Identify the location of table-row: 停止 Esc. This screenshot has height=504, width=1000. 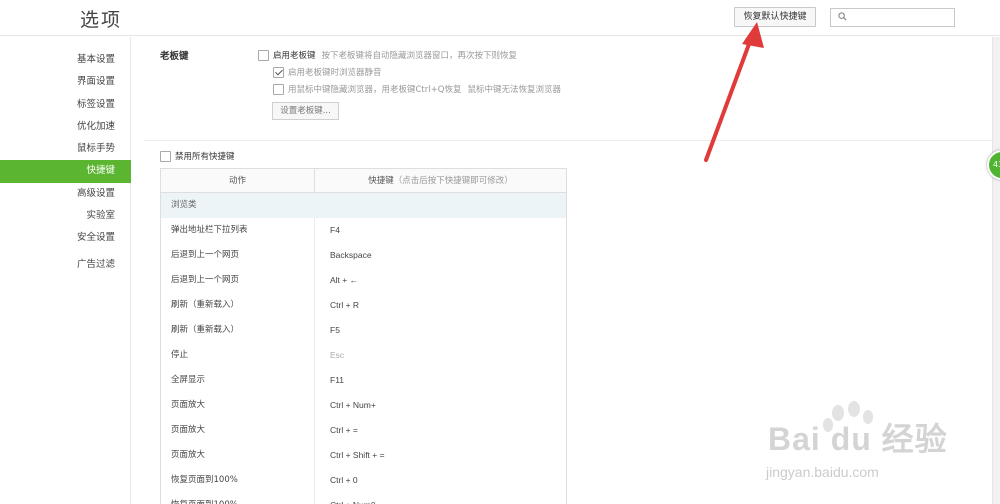
(363, 355).